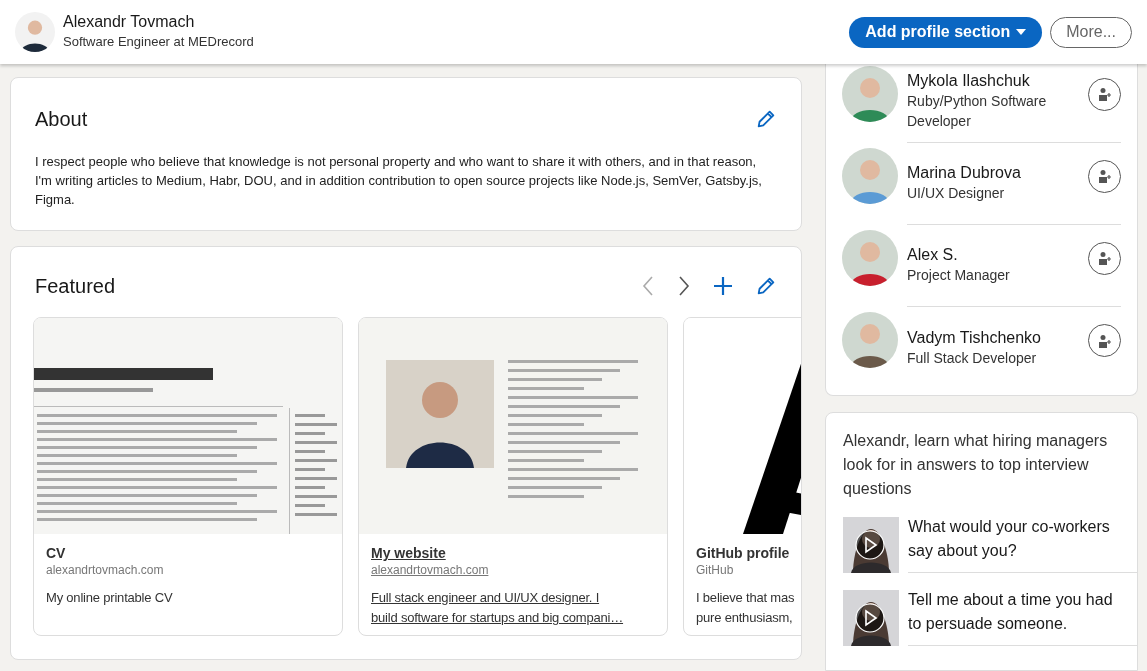  Describe the element at coordinates (399, 181) in the screenshot. I see `about-text: I respect people who believe that knowledge is not personal property and who want to share it with others, and in that reason, I'm writing articles to Medium, Habr, DOU, and in addition contribution to open source projects like Node.js, SemVer, Gatsby.js, Figma.` at that location.